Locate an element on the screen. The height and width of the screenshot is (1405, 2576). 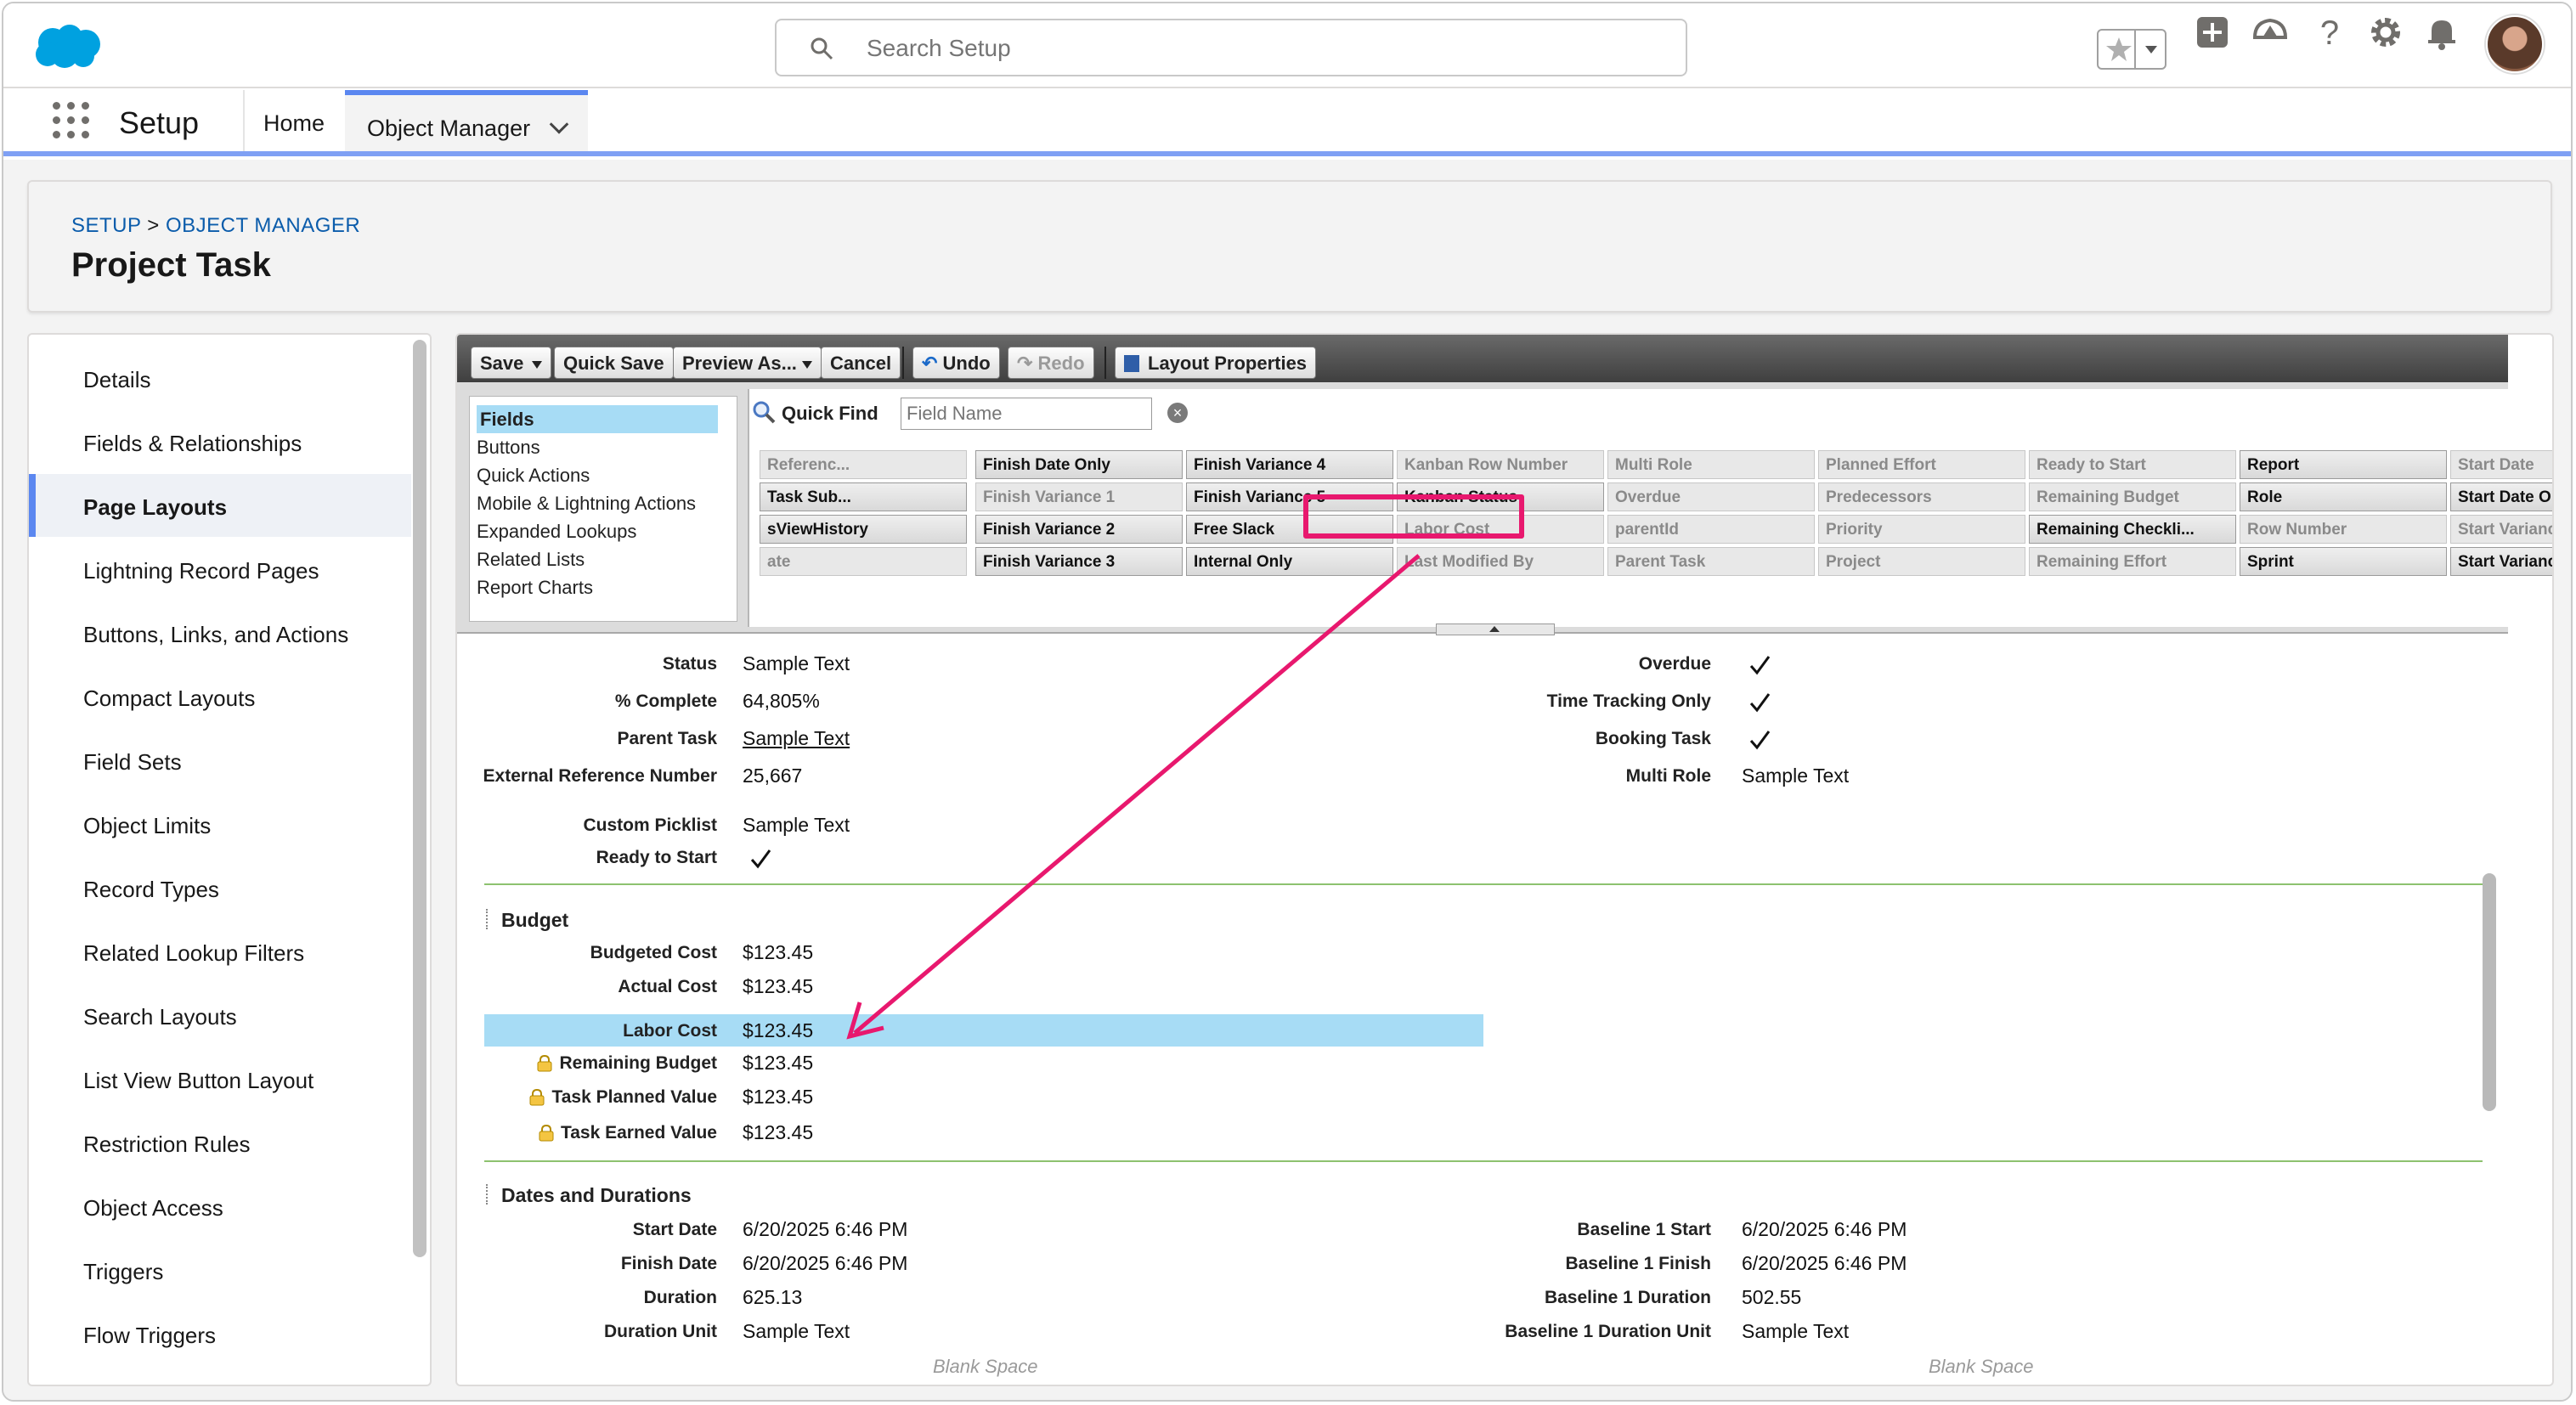
sidebar-item-object-limits: Object Limits is located at coordinates (220, 824).